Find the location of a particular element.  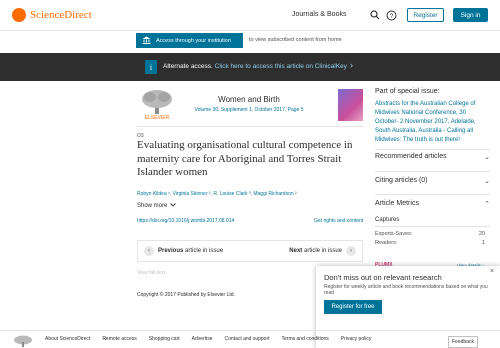

footer-link: Contact and support is located at coordinates (246, 339).